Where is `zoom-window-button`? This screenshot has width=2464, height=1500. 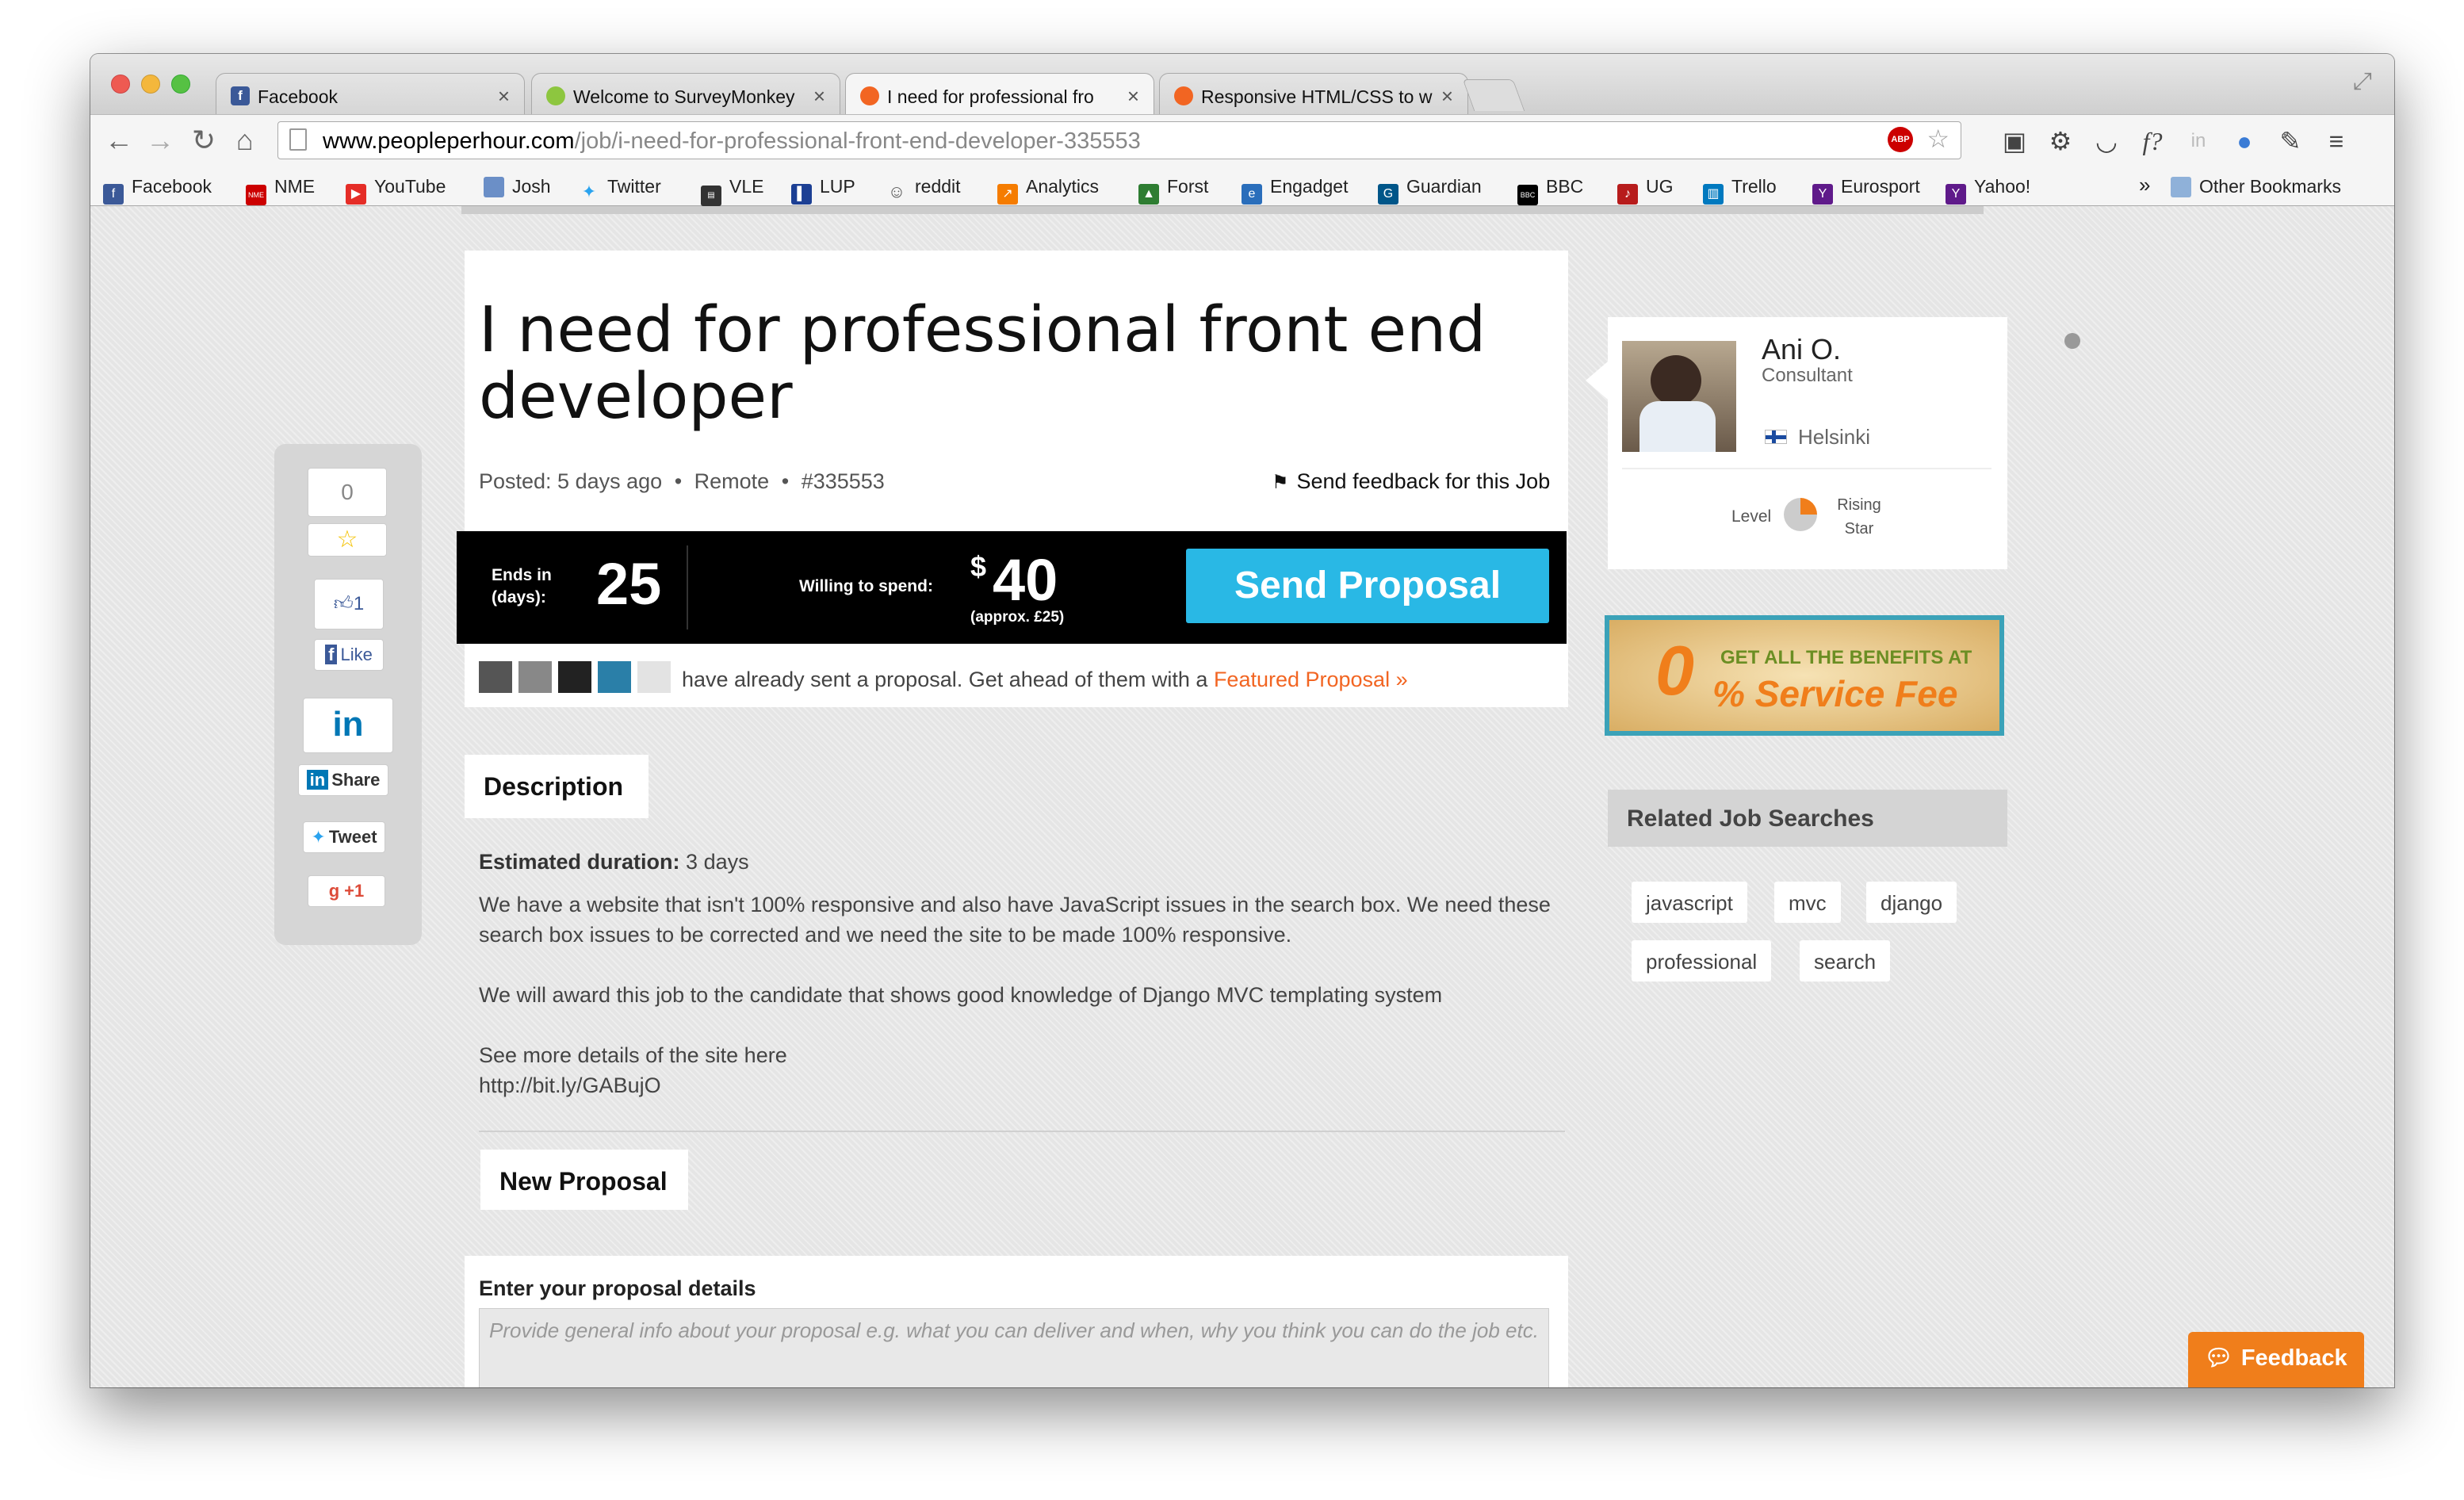 zoom-window-button is located at coordinates (180, 84).